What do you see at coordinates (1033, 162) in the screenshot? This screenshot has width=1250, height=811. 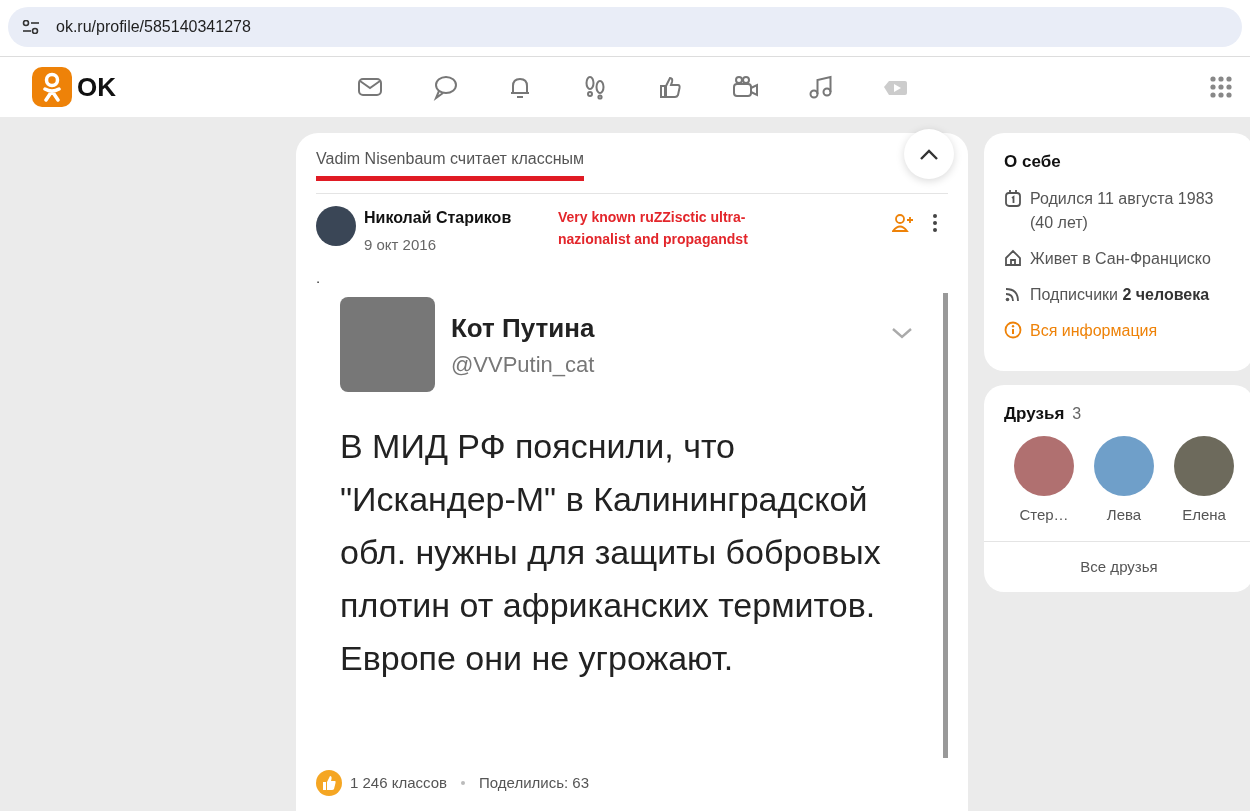 I see `section-title: О себе` at bounding box center [1033, 162].